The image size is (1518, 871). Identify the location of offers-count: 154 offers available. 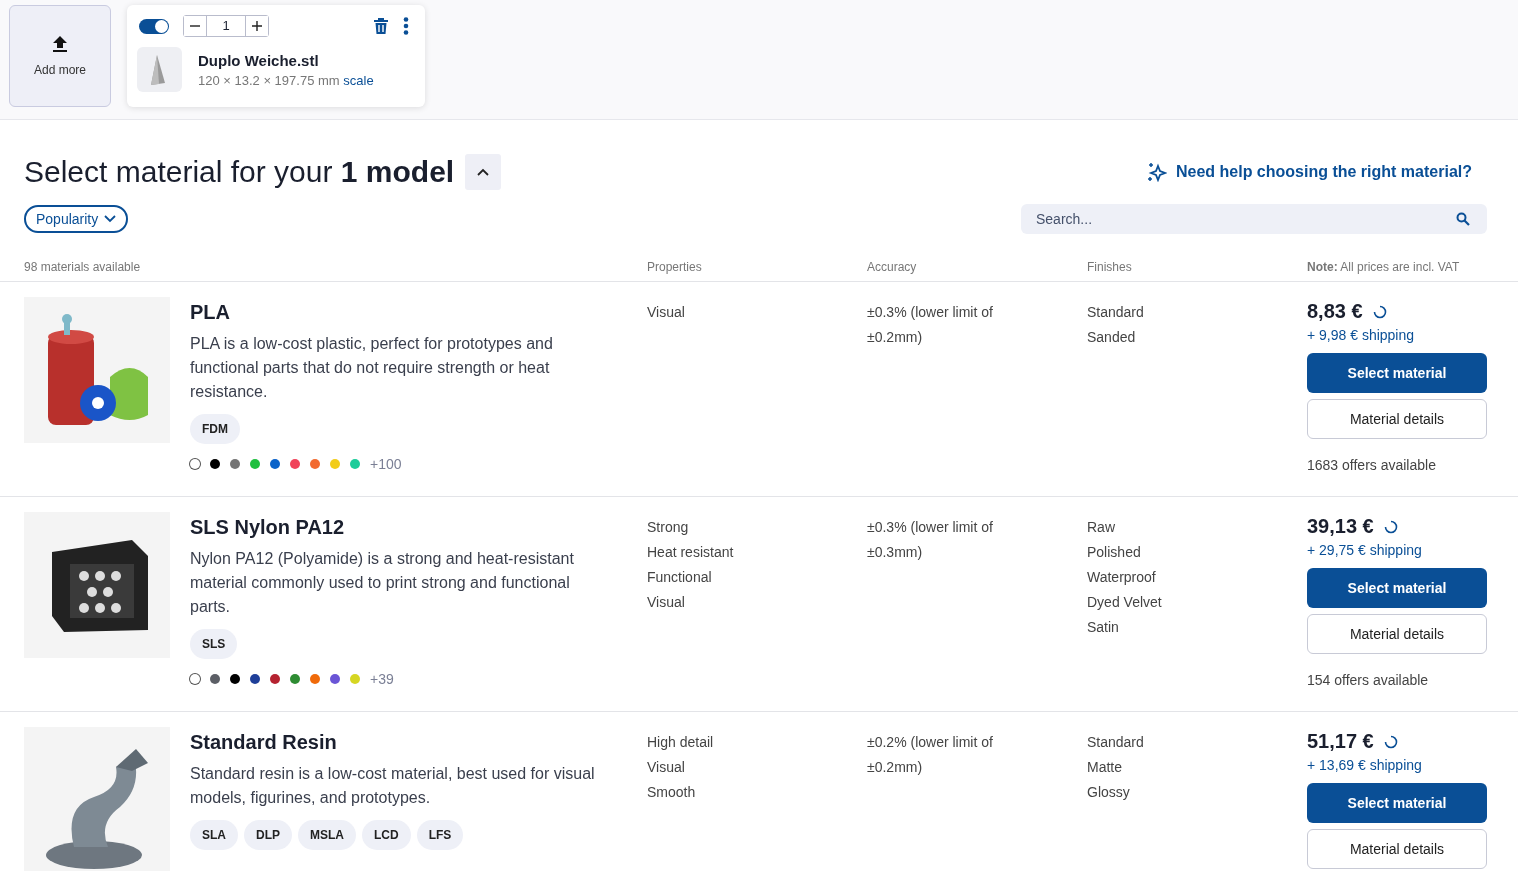
(1368, 680).